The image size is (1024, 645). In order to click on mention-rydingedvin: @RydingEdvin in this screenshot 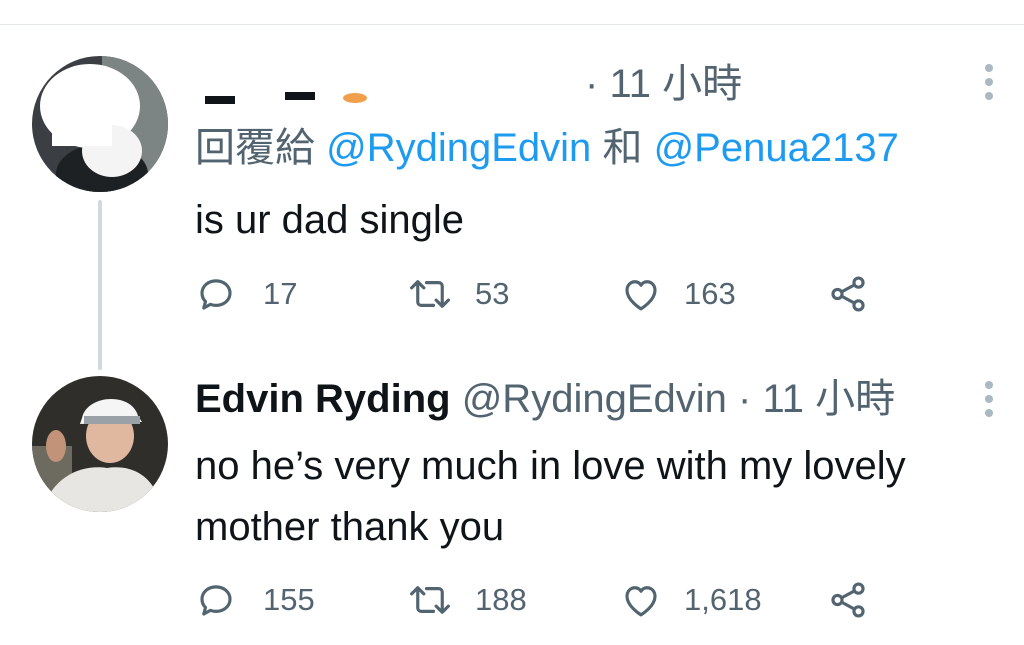, I will do `click(458, 148)`.